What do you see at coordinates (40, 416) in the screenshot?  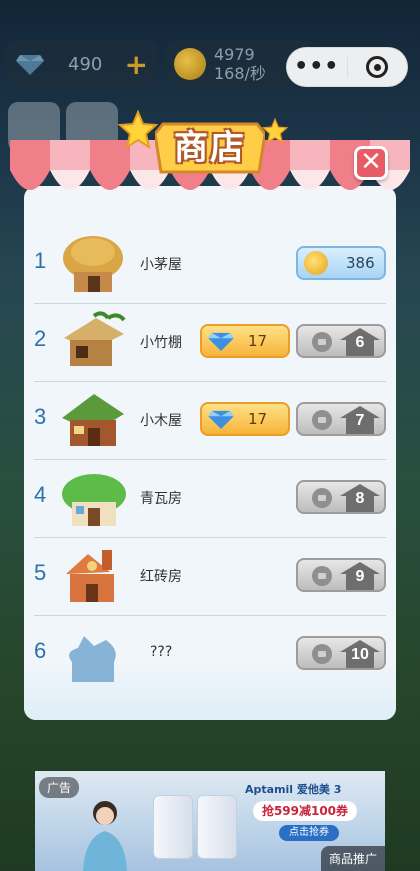 I see `item-index: 3` at bounding box center [40, 416].